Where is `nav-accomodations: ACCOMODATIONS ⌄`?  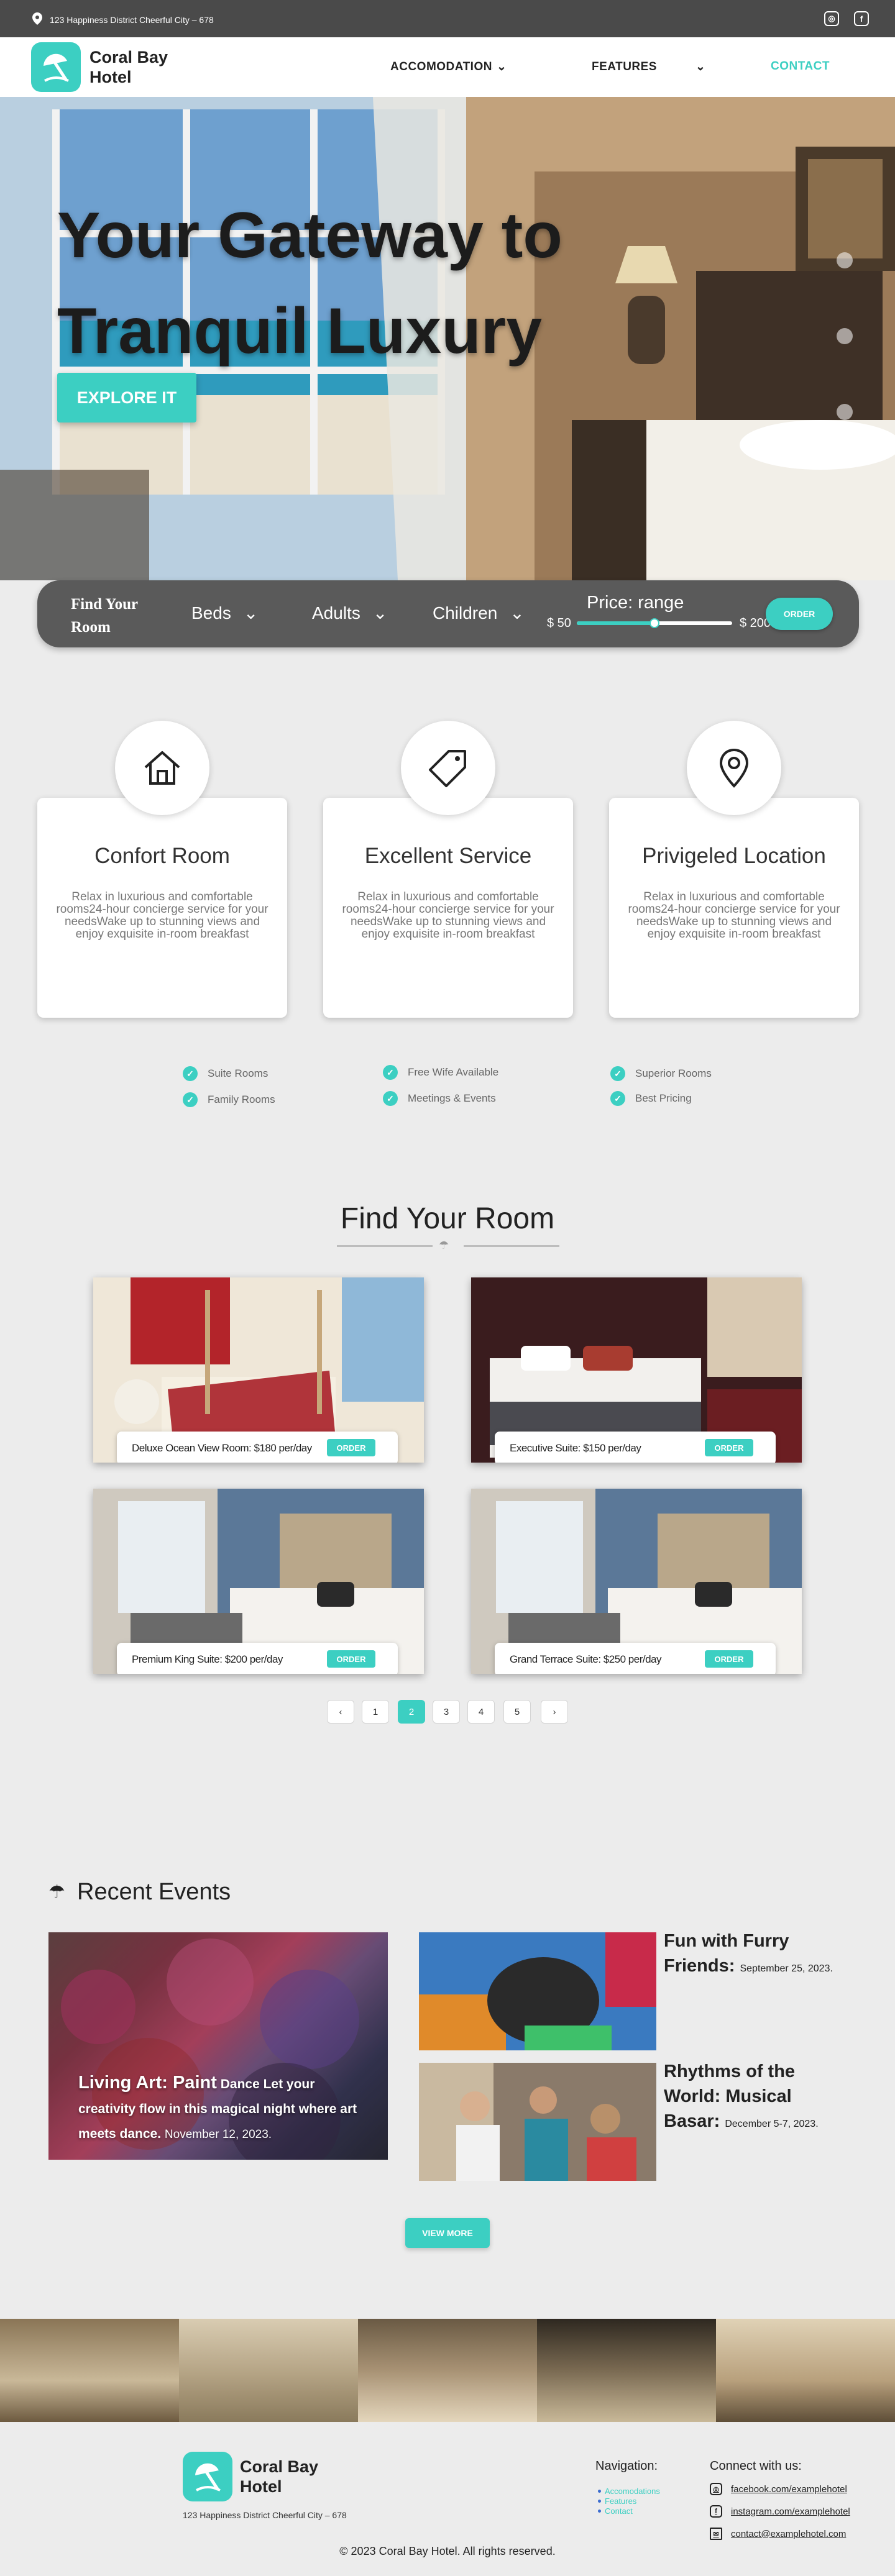
nav-accomodations: ACCOMODATIONS ⌄ is located at coordinates (449, 67).